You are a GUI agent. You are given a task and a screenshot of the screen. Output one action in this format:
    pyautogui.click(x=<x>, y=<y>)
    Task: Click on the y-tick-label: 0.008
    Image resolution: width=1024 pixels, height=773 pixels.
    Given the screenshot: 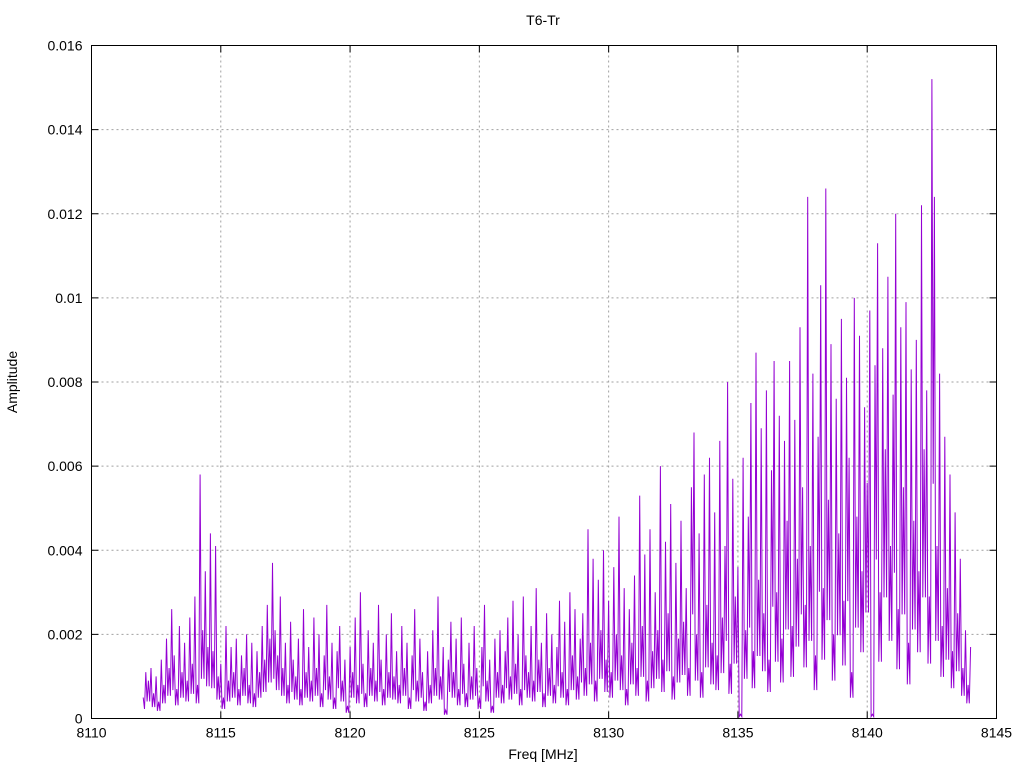 What is the action you would take?
    pyautogui.click(x=64, y=382)
    